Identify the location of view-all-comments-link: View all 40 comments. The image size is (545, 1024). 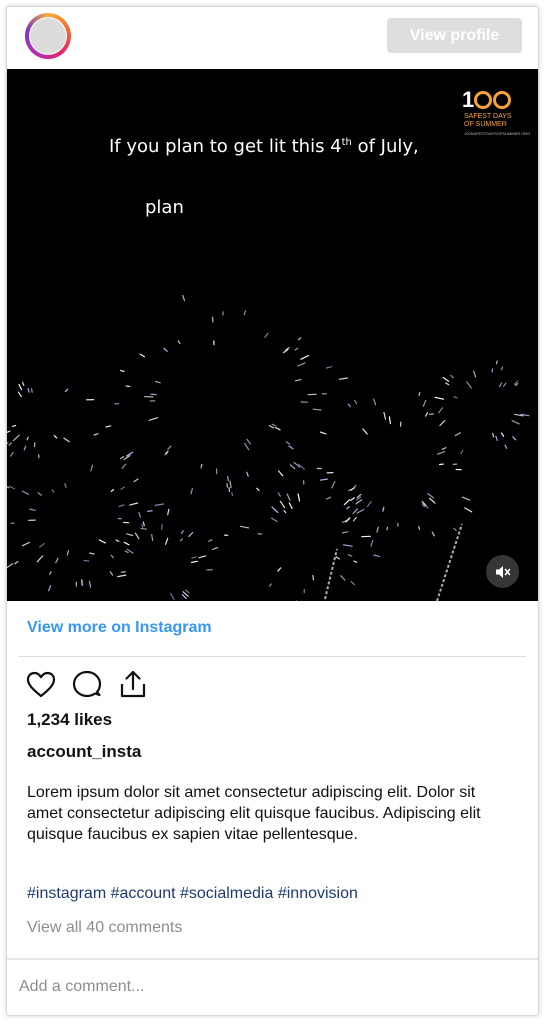
(104, 928).